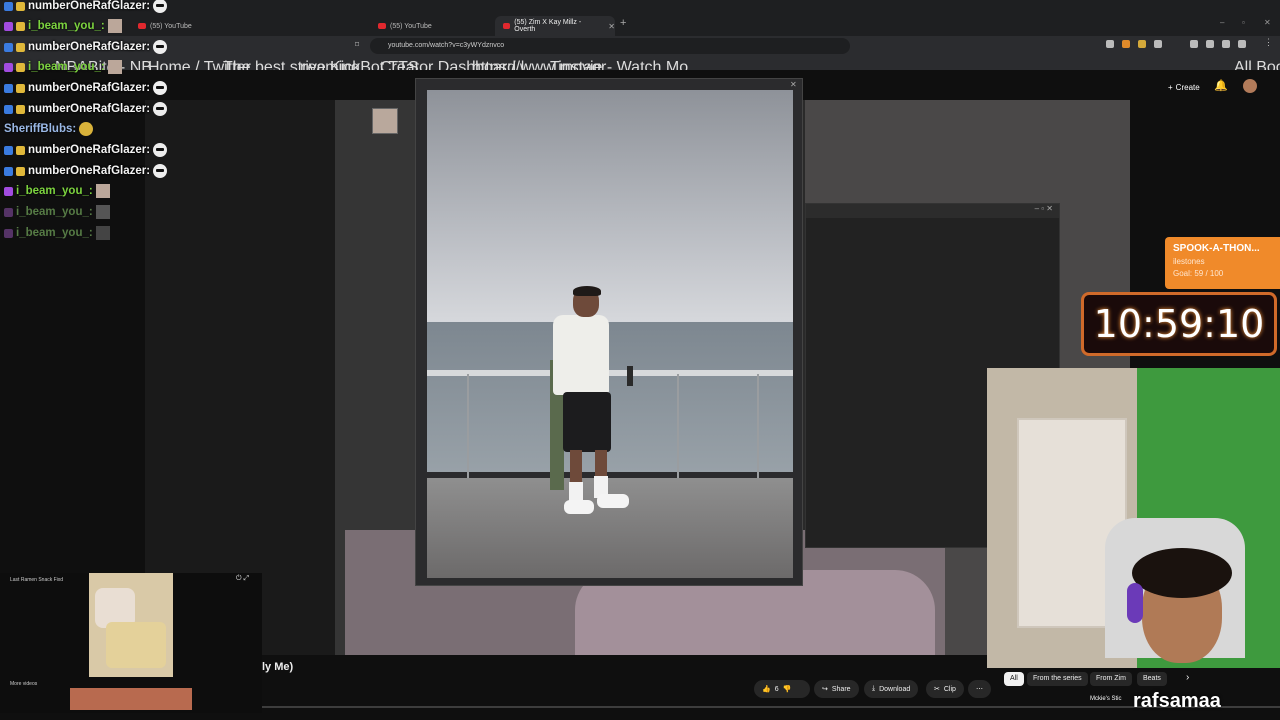  What do you see at coordinates (613, 501) in the screenshot?
I see `photo-person-shoe` at bounding box center [613, 501].